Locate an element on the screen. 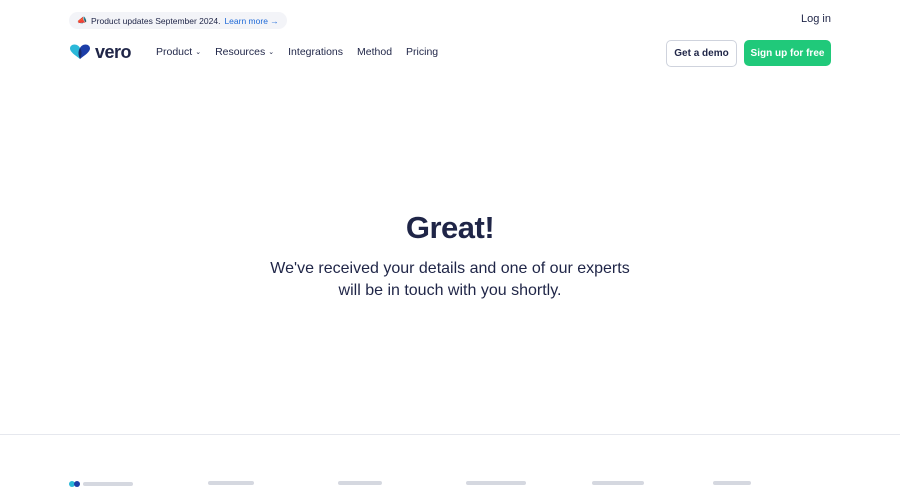 This screenshot has height=487, width=900. login-link: Log in is located at coordinates (816, 19).